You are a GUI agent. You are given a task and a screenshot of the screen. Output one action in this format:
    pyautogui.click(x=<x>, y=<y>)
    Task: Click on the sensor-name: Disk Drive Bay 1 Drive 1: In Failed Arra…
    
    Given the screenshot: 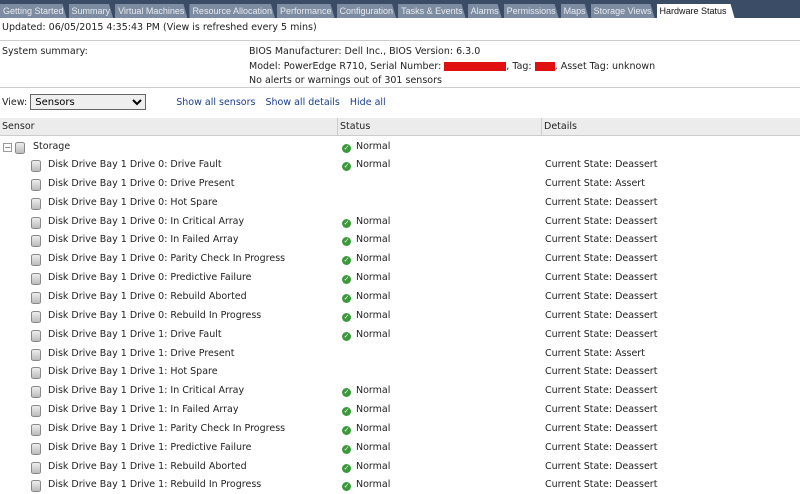 What is the action you would take?
    pyautogui.click(x=143, y=410)
    